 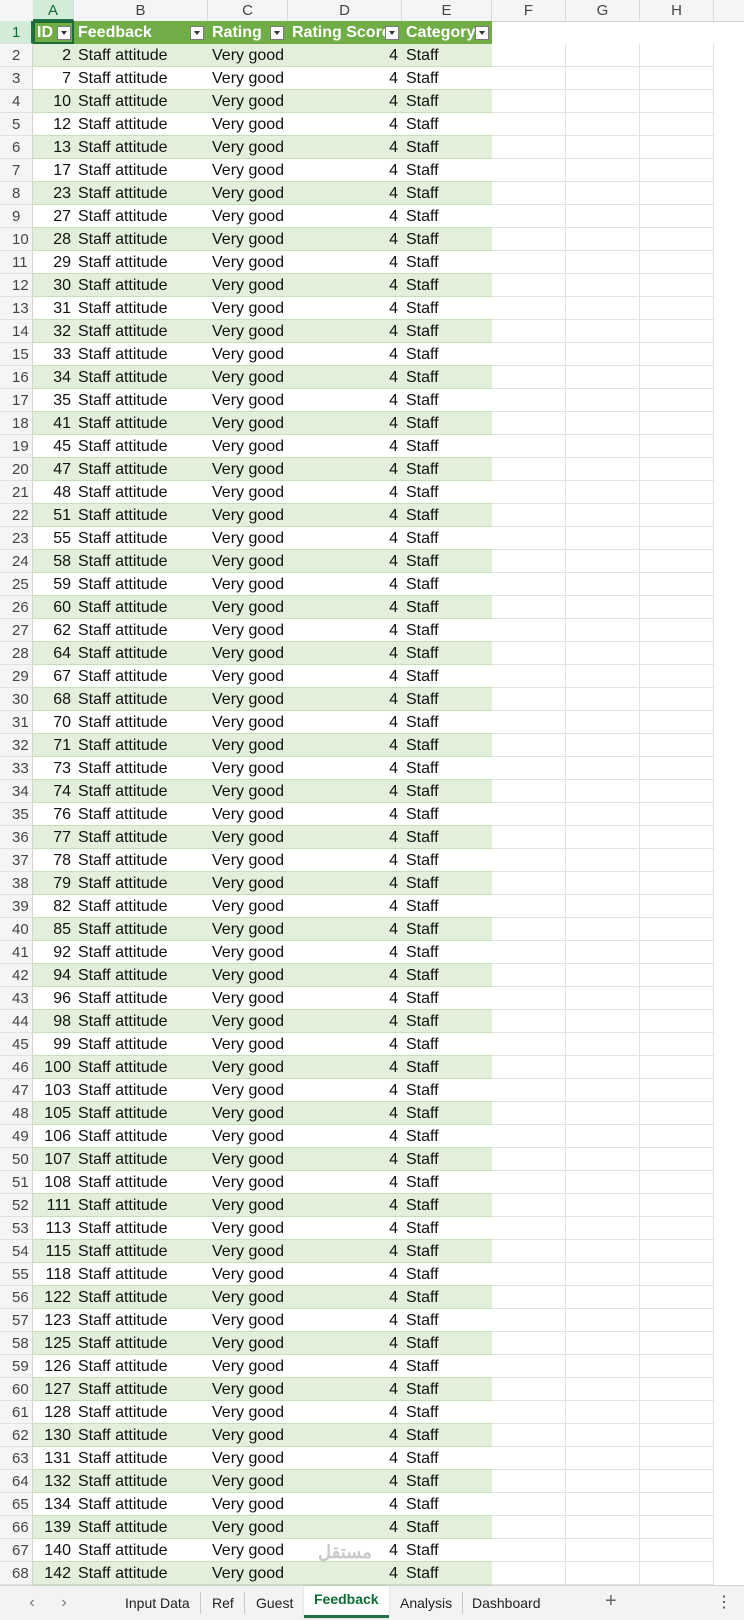 I want to click on cell-id: 10, so click(x=53, y=101).